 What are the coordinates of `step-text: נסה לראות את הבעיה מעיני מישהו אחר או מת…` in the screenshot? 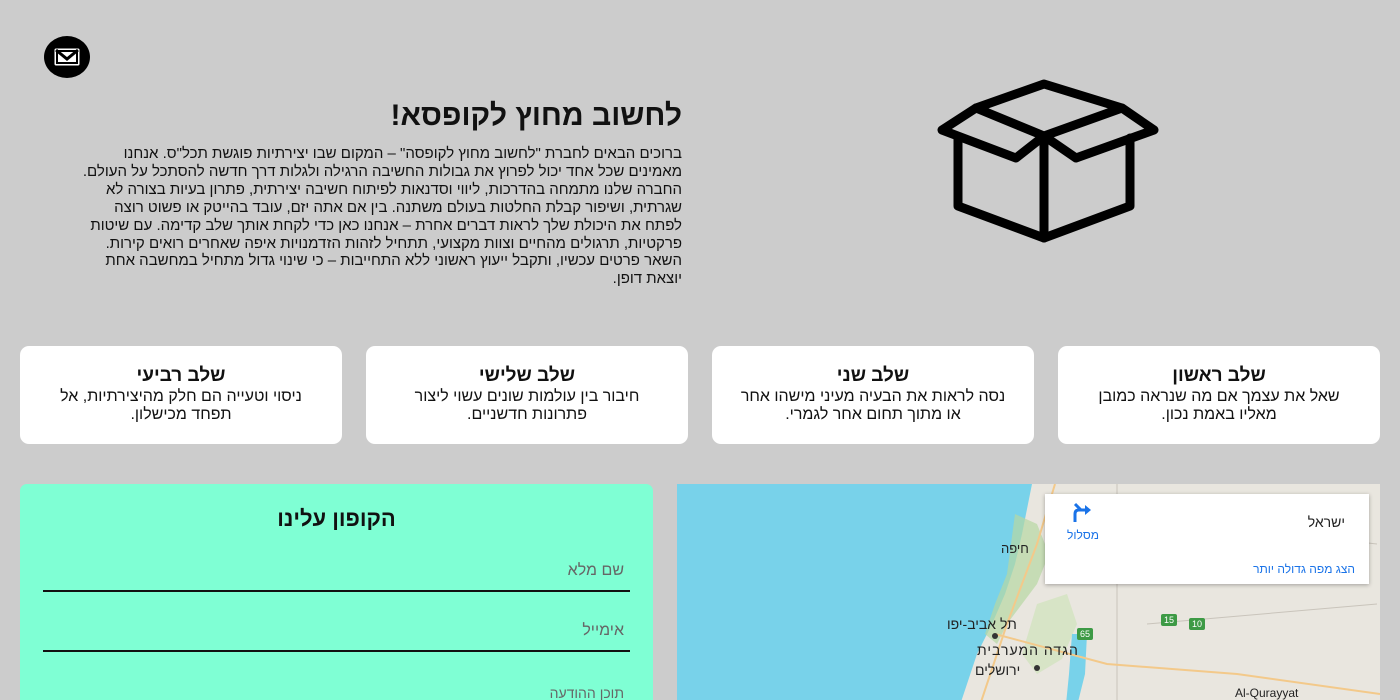 It's located at (873, 405).